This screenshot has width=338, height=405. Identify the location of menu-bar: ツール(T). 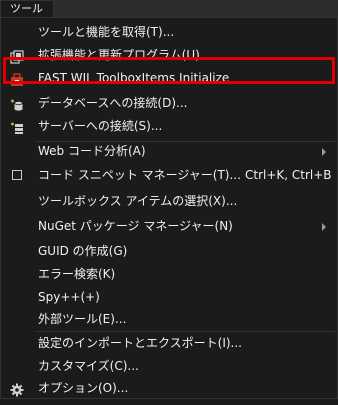
(169, 15).